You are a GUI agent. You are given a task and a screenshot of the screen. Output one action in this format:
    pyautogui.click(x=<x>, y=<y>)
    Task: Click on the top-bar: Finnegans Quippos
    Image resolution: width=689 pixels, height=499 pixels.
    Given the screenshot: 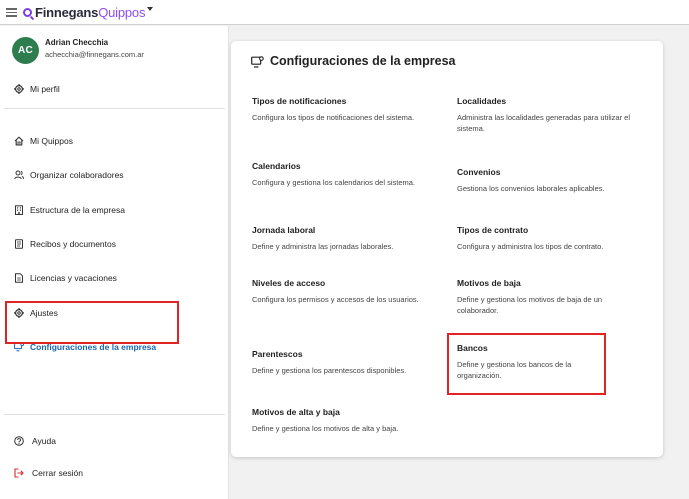 What is the action you would take?
    pyautogui.click(x=344, y=12)
    